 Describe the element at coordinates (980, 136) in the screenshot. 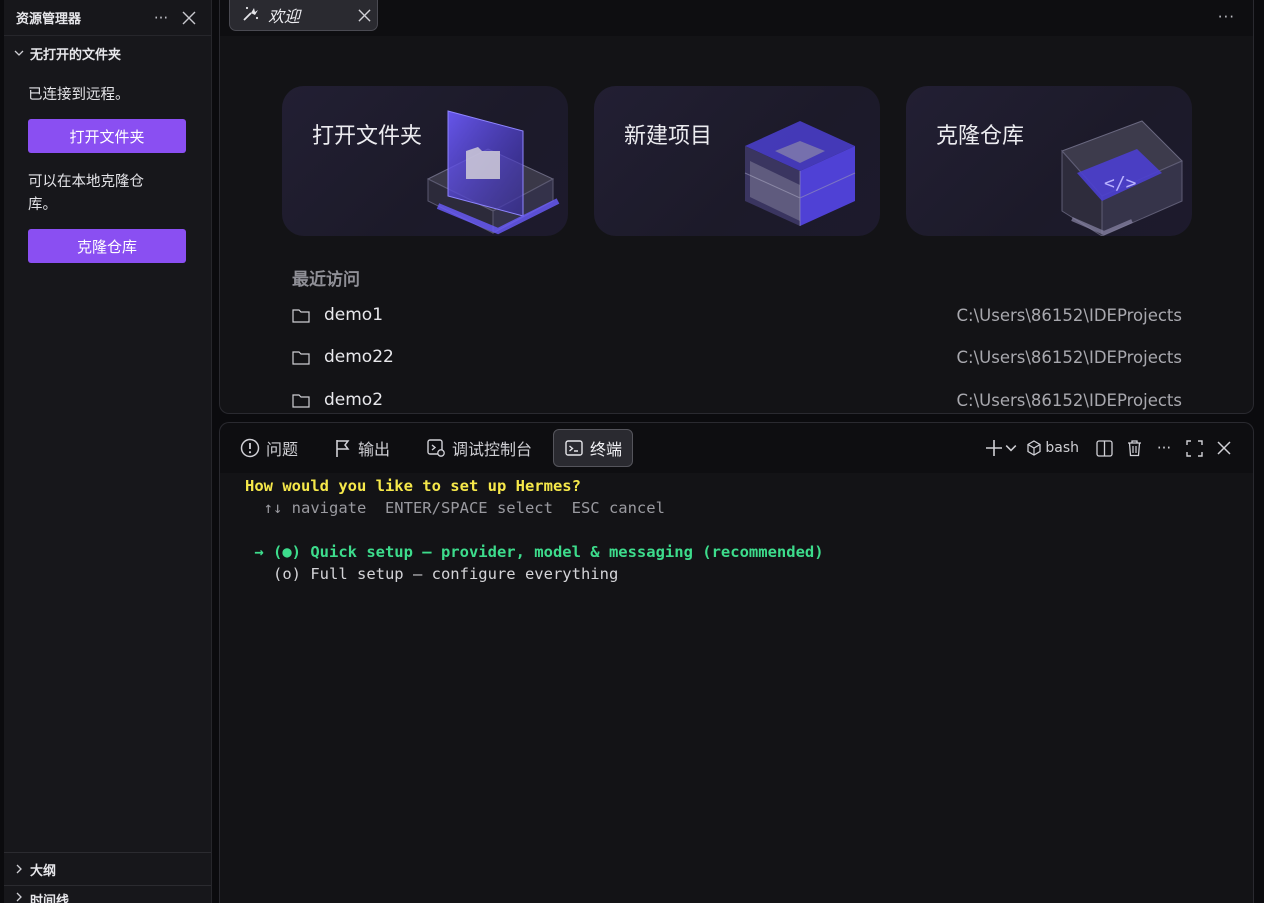

I see `card-title: 克隆仓库` at that location.